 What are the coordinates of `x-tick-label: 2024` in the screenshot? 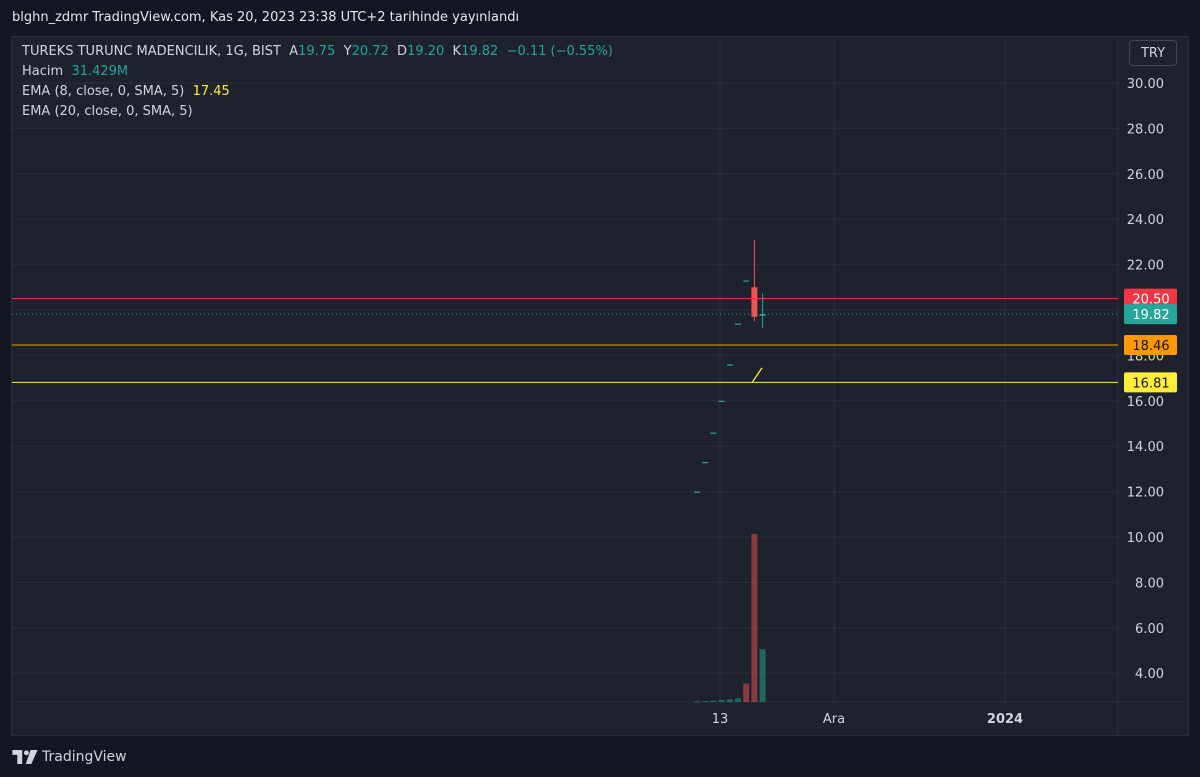 It's located at (1005, 719).